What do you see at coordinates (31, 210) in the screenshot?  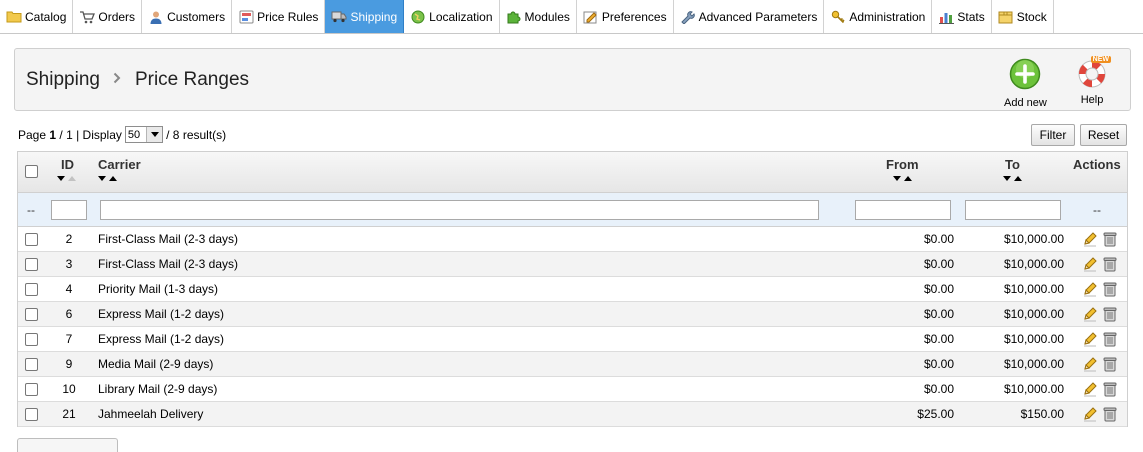 I see `filter-placeholder: --` at bounding box center [31, 210].